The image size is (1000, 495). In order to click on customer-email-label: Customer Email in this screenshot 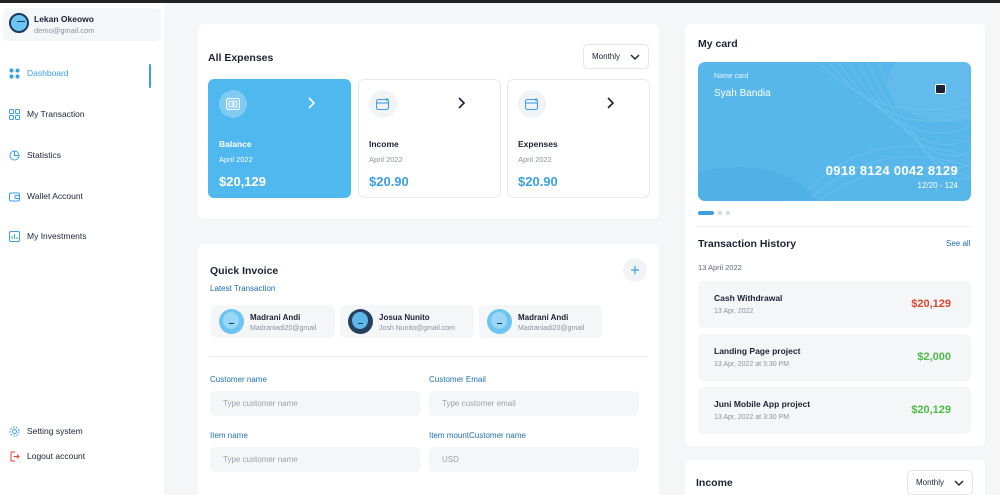, I will do `click(457, 379)`.